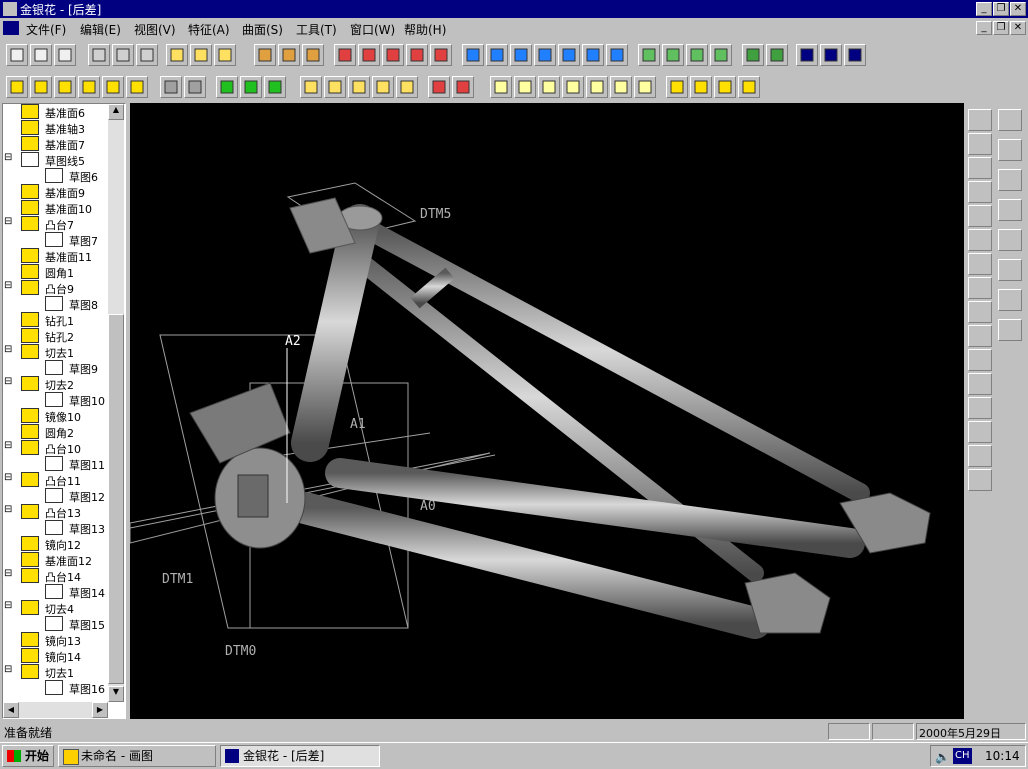 The image size is (1028, 769). What do you see at coordinates (65, 87) in the screenshot?
I see `cut-rect-button` at bounding box center [65, 87].